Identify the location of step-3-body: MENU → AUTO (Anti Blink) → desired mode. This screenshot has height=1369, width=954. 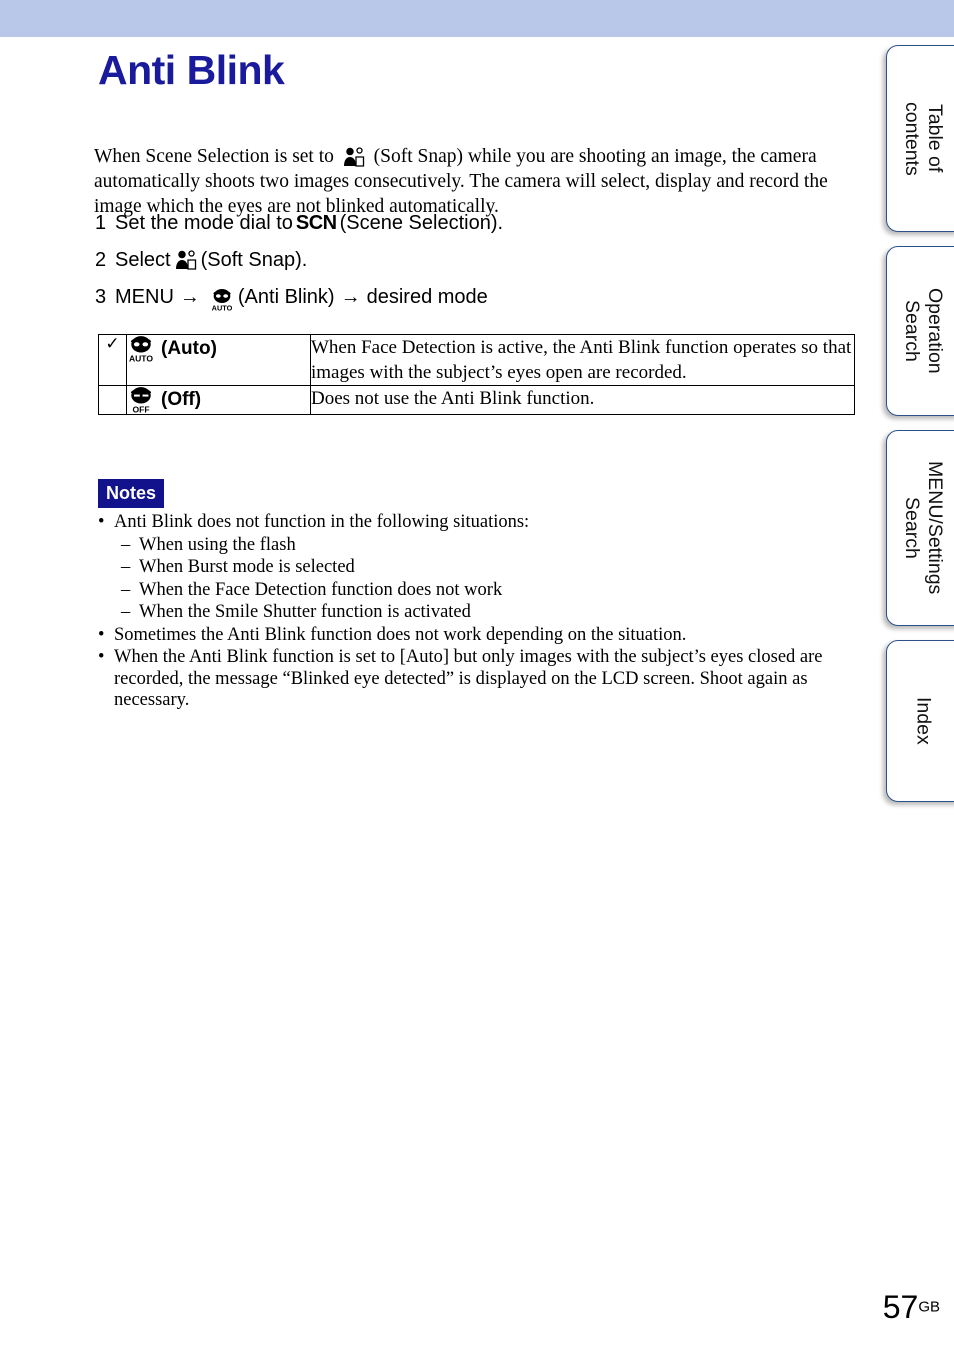
(301, 299).